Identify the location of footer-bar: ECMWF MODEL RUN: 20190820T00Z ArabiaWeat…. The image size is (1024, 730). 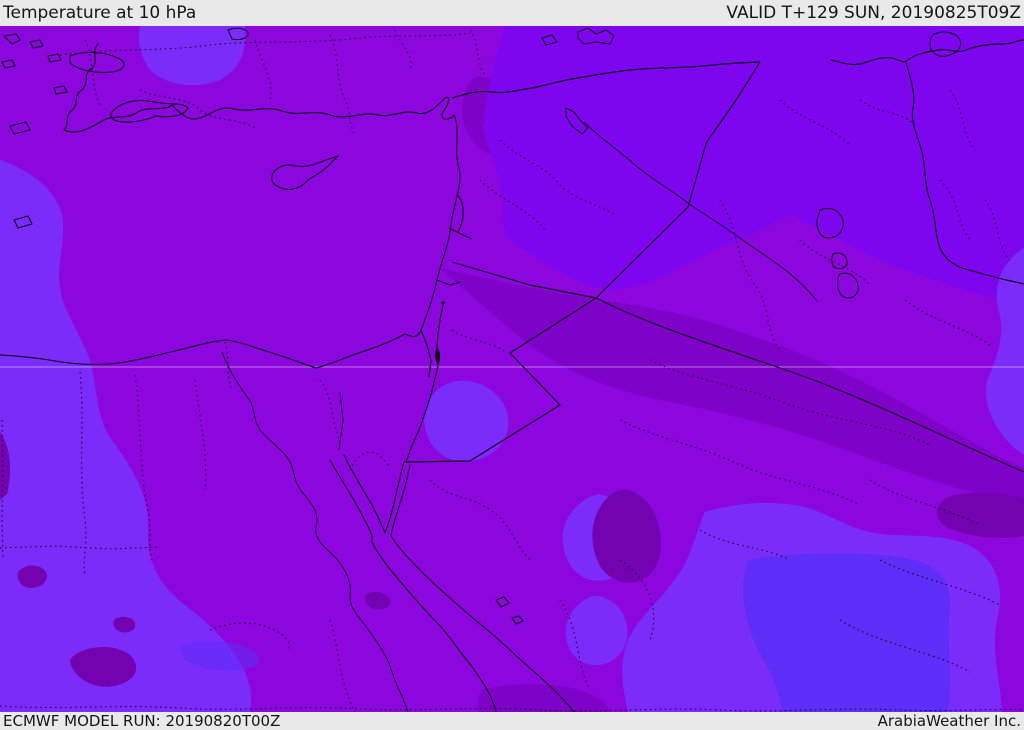
(512, 720).